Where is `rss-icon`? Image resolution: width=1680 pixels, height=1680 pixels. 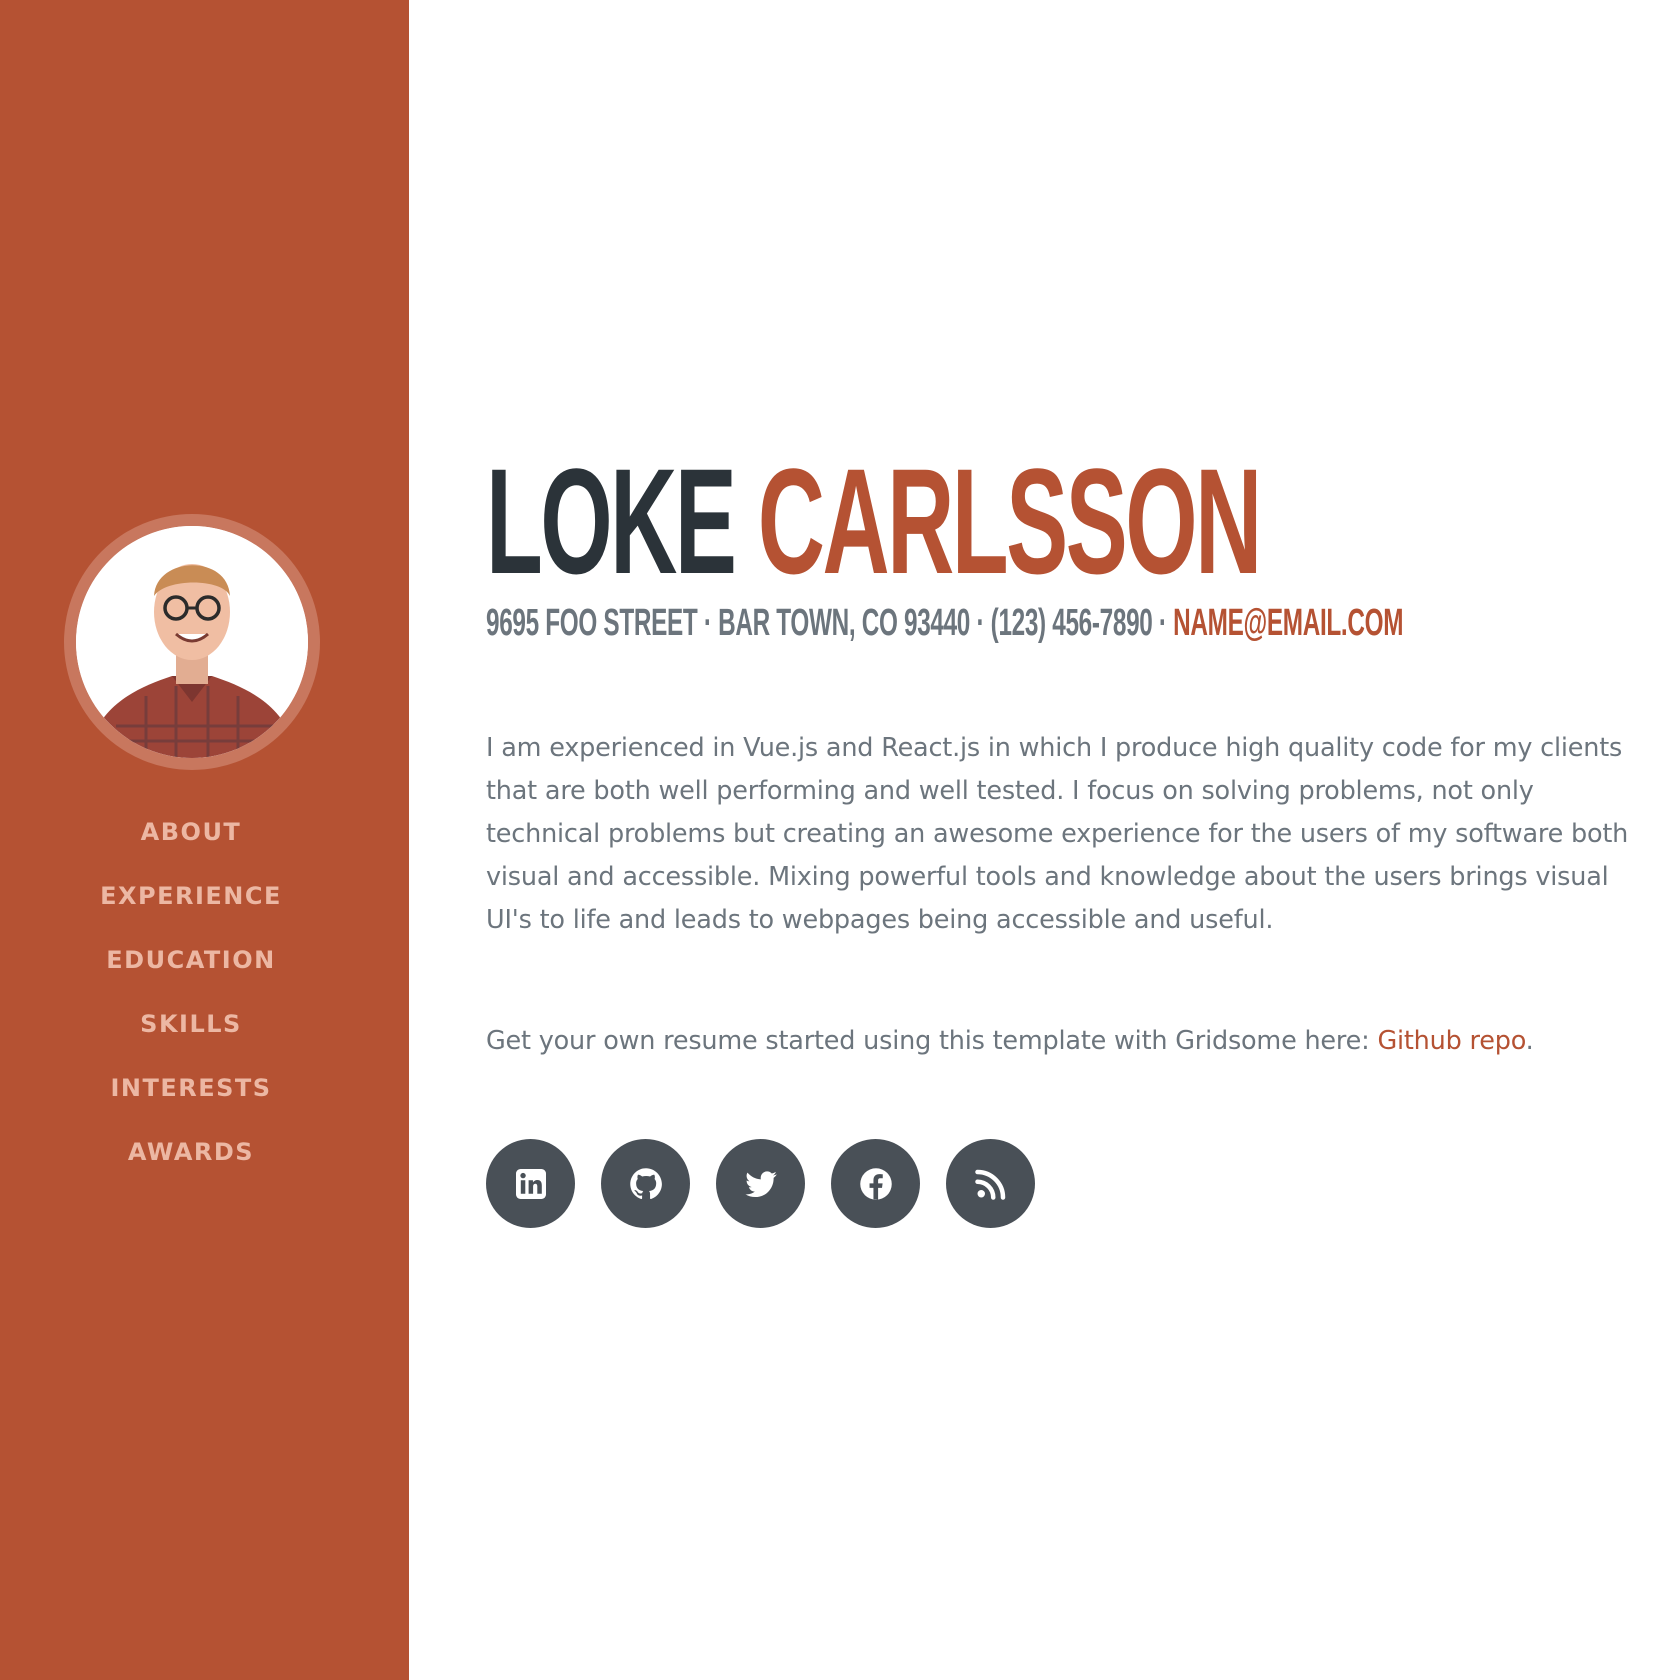
rss-icon is located at coordinates (989, 1184).